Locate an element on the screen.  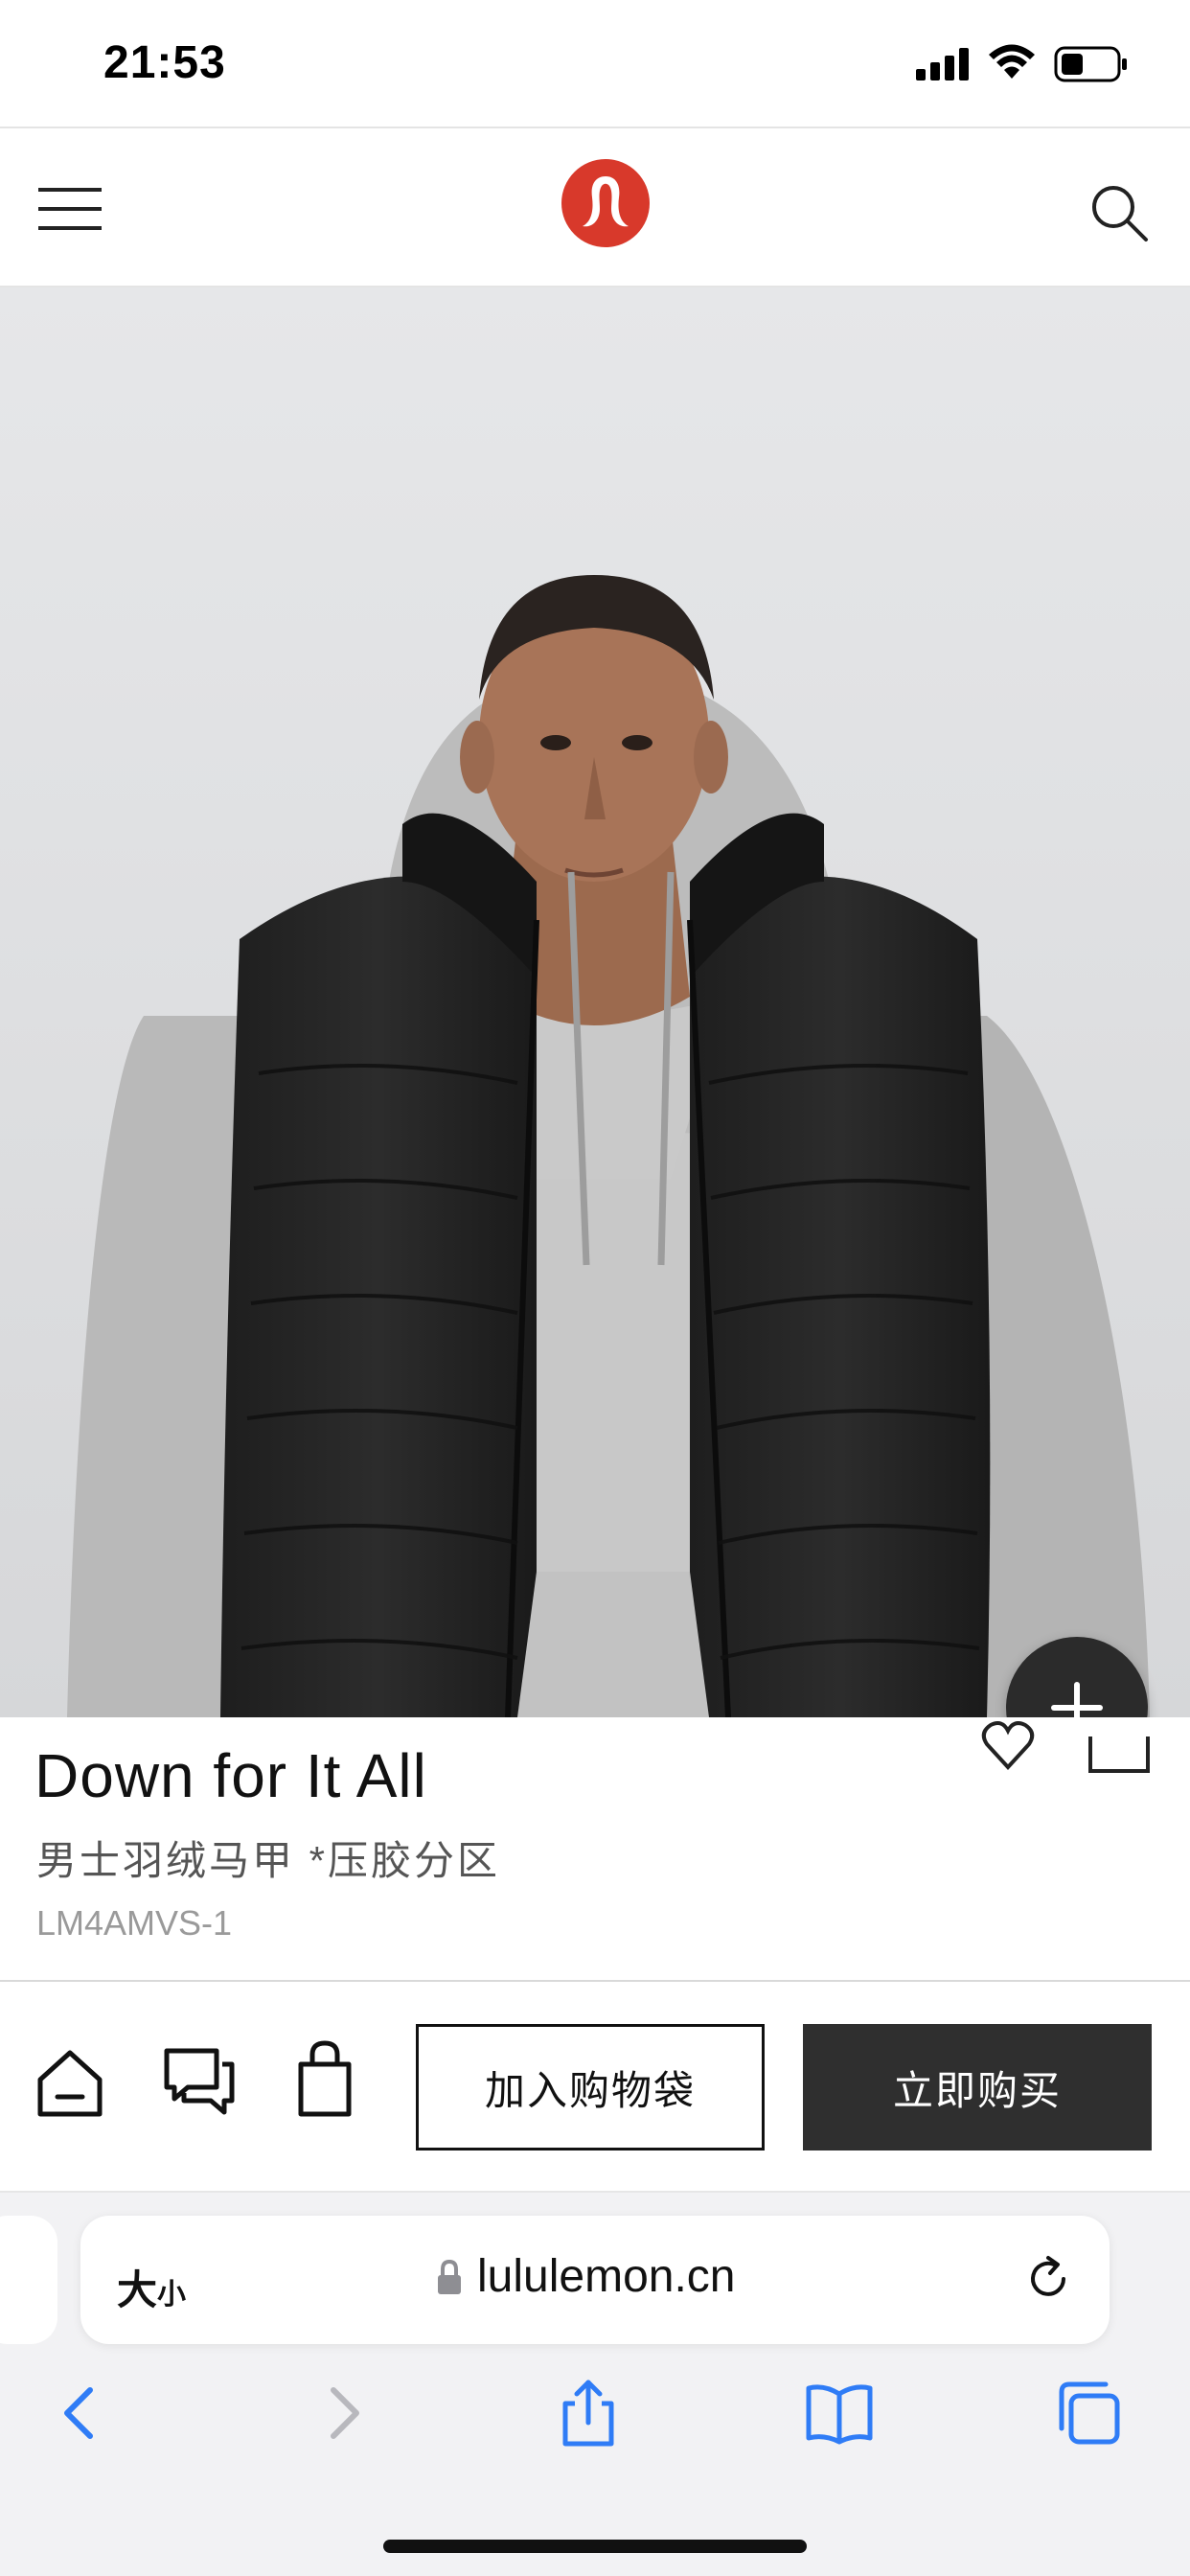
reload-icon is located at coordinates (1048, 2279).